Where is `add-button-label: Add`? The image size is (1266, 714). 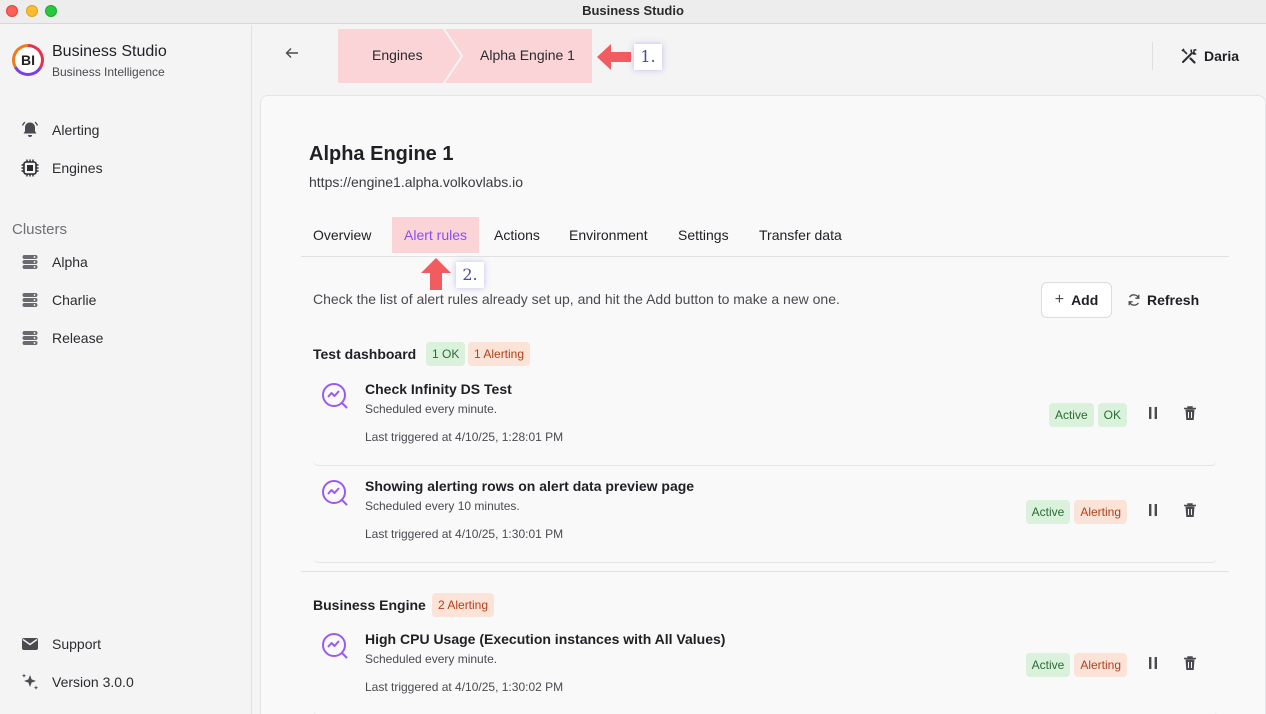 add-button-label: Add is located at coordinates (1085, 300).